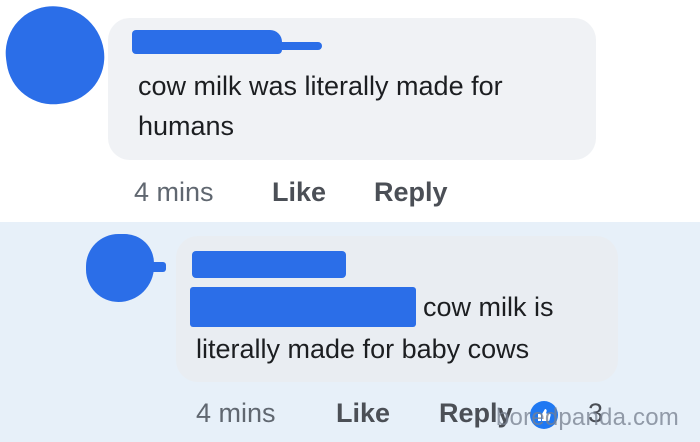  I want to click on reply-button: Reply, so click(411, 192).